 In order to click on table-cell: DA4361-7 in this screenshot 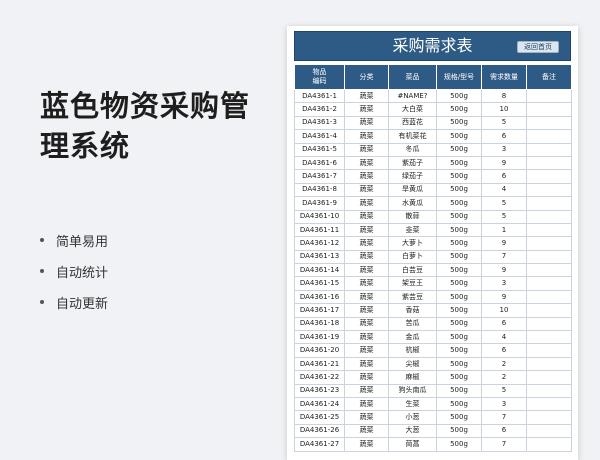, I will do `click(319, 176)`.